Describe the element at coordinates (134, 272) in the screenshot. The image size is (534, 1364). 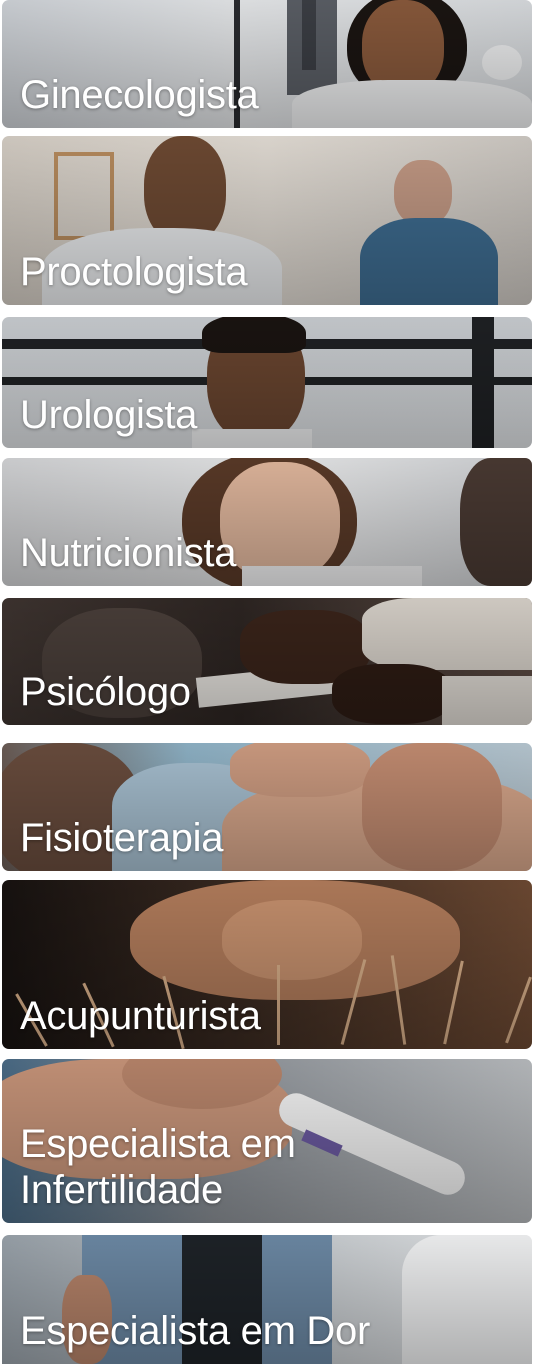
I see `proctologista-label: Proctologista` at that location.